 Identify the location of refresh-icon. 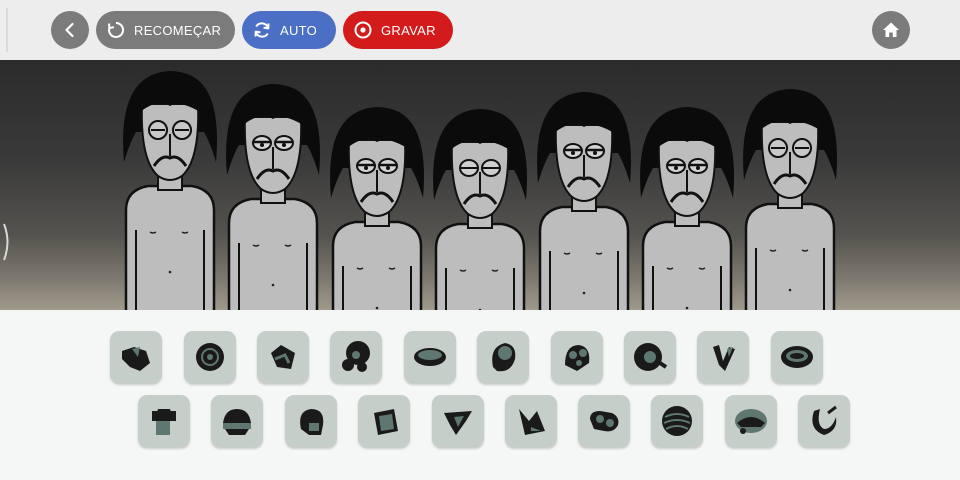
(262, 30).